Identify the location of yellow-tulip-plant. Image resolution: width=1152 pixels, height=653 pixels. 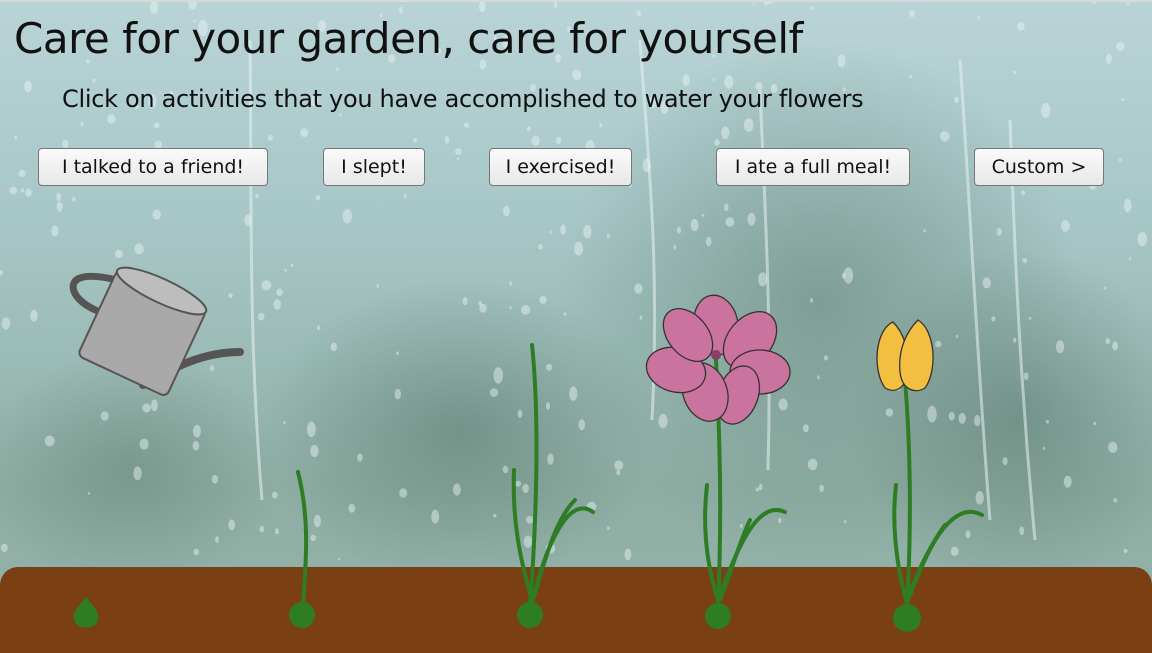
(930, 475).